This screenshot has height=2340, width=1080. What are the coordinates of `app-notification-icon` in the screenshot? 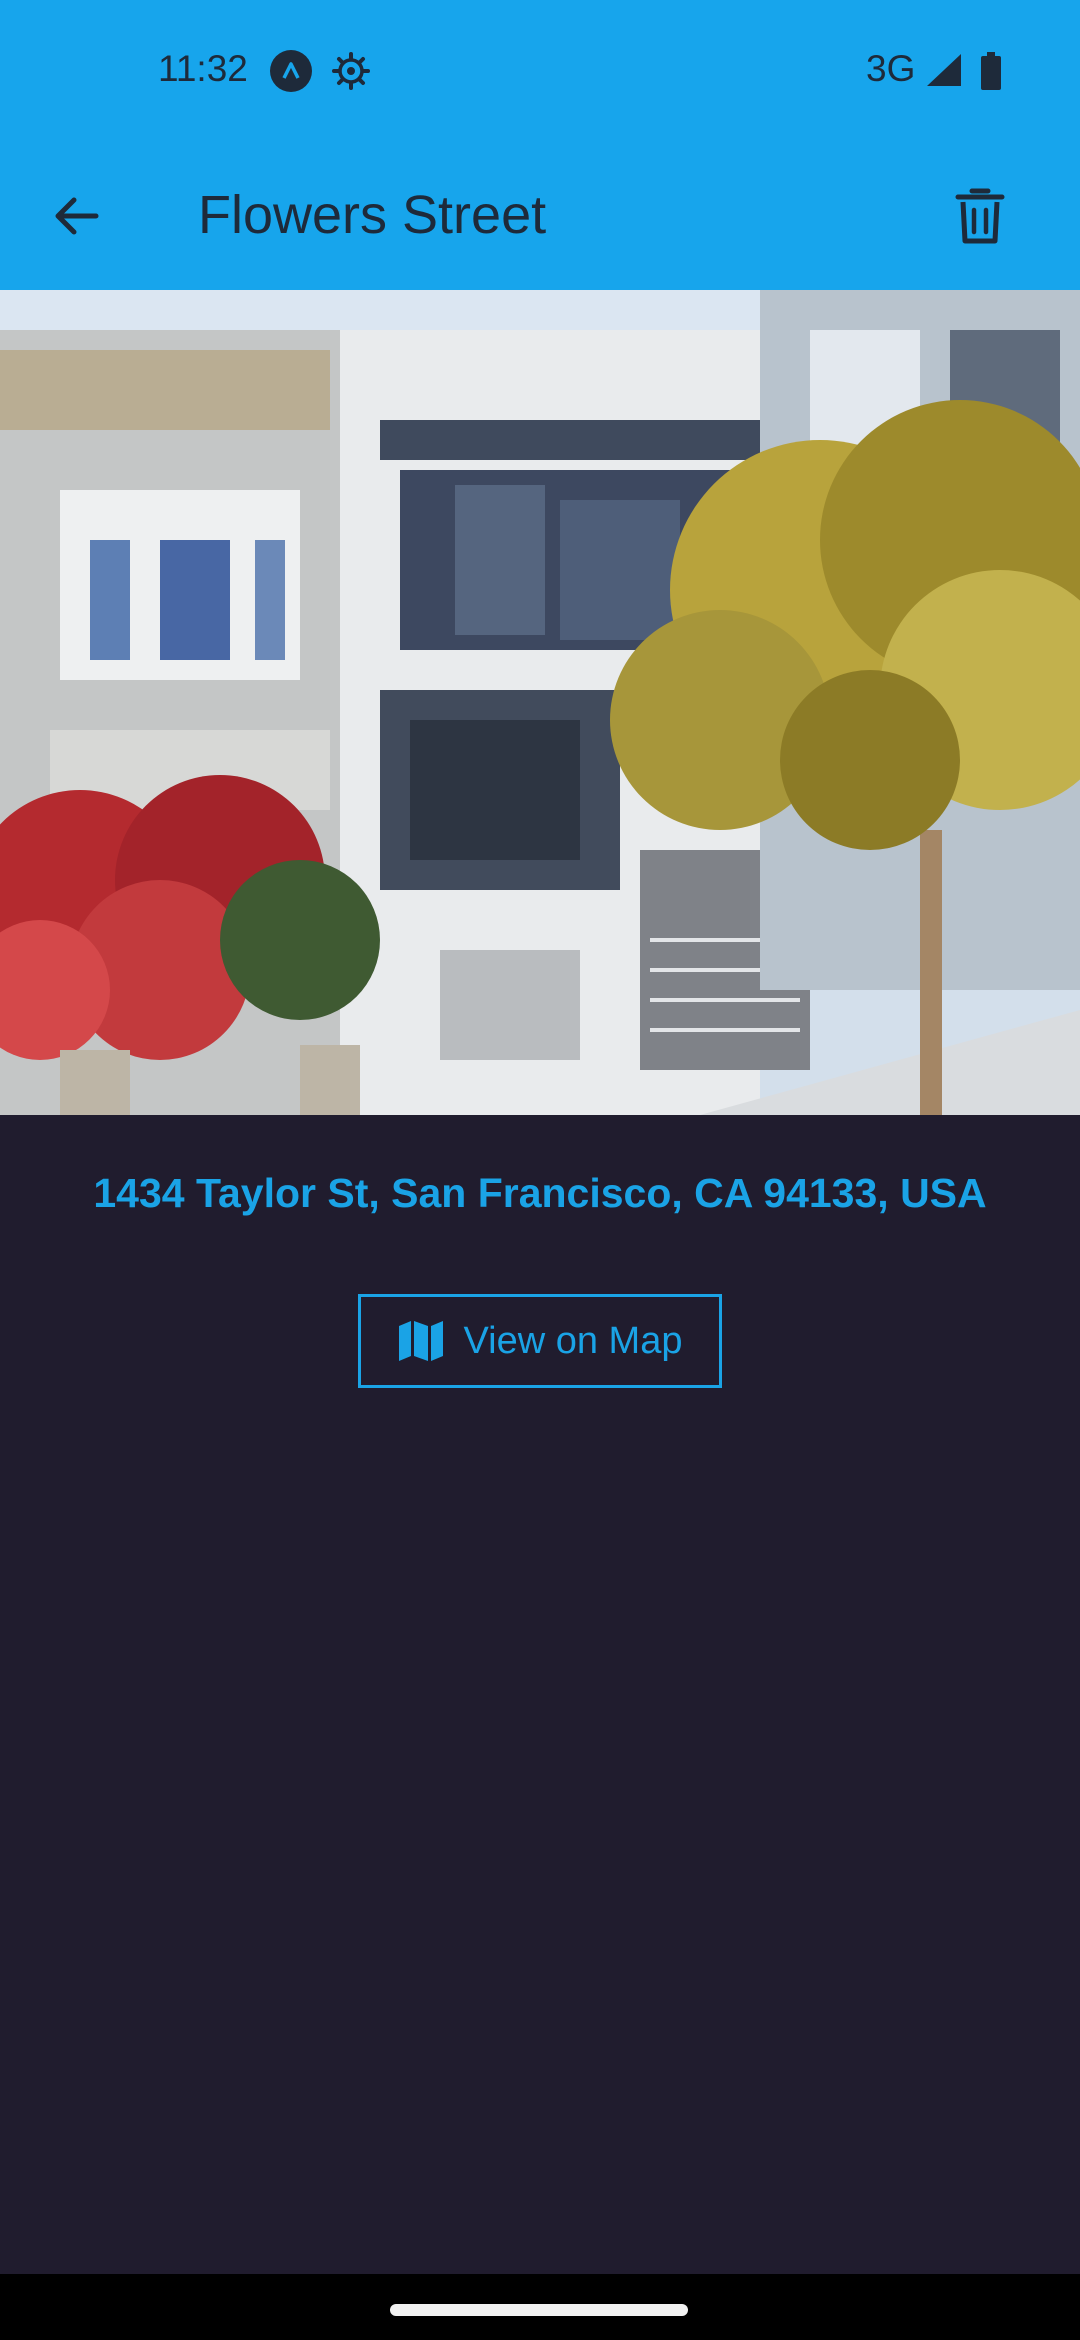 It's located at (291, 71).